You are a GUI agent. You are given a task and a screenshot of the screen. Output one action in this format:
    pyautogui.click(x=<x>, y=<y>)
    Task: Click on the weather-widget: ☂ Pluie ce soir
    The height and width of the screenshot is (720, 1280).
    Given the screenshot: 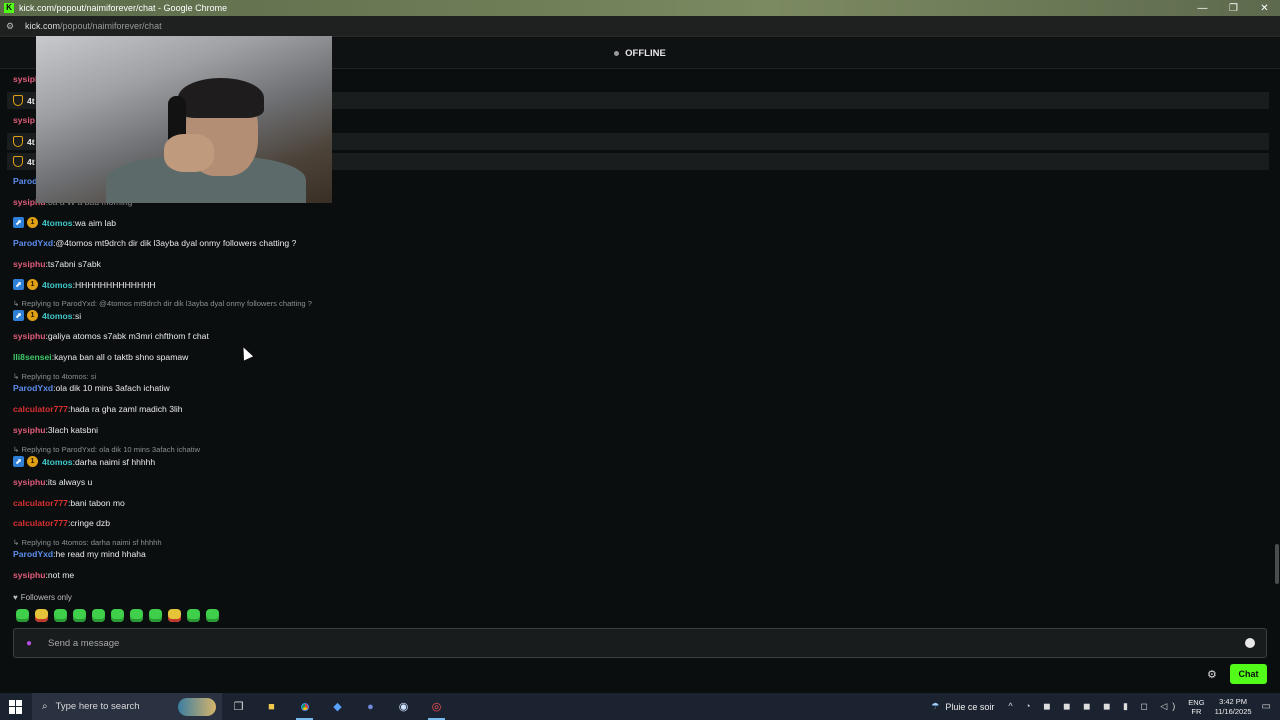 What is the action you would take?
    pyautogui.click(x=962, y=706)
    